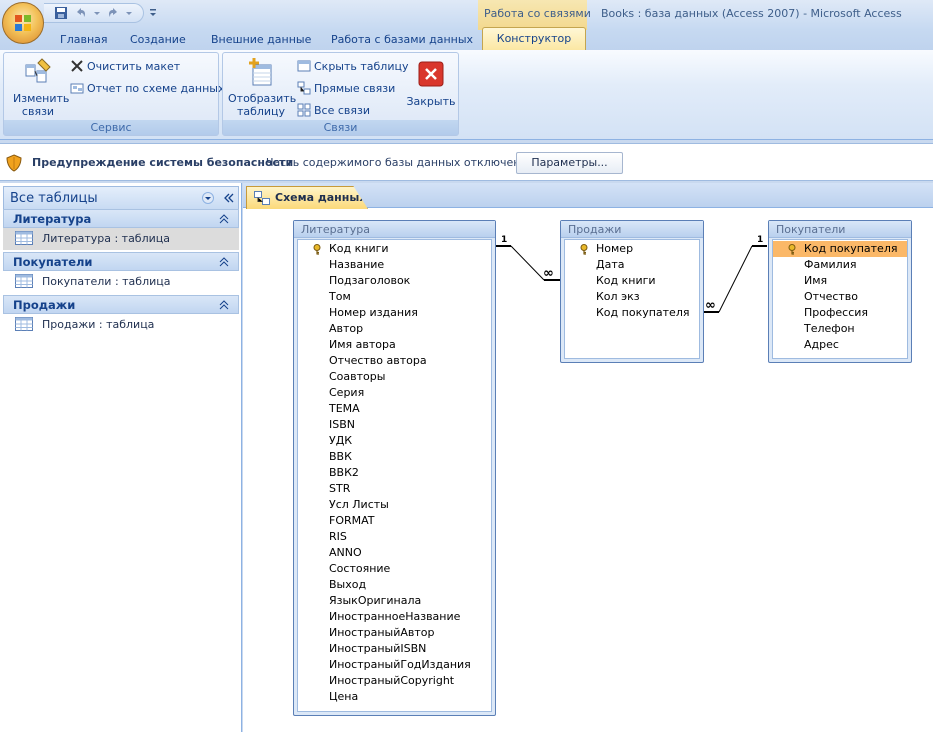  Describe the element at coordinates (394, 425) in the screenshot. I see `field-row: ISBN` at that location.